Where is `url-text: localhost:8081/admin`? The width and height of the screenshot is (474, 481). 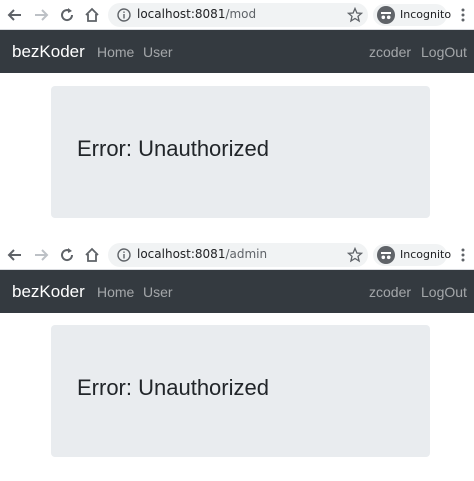 url-text: localhost:8081/admin is located at coordinates (202, 254).